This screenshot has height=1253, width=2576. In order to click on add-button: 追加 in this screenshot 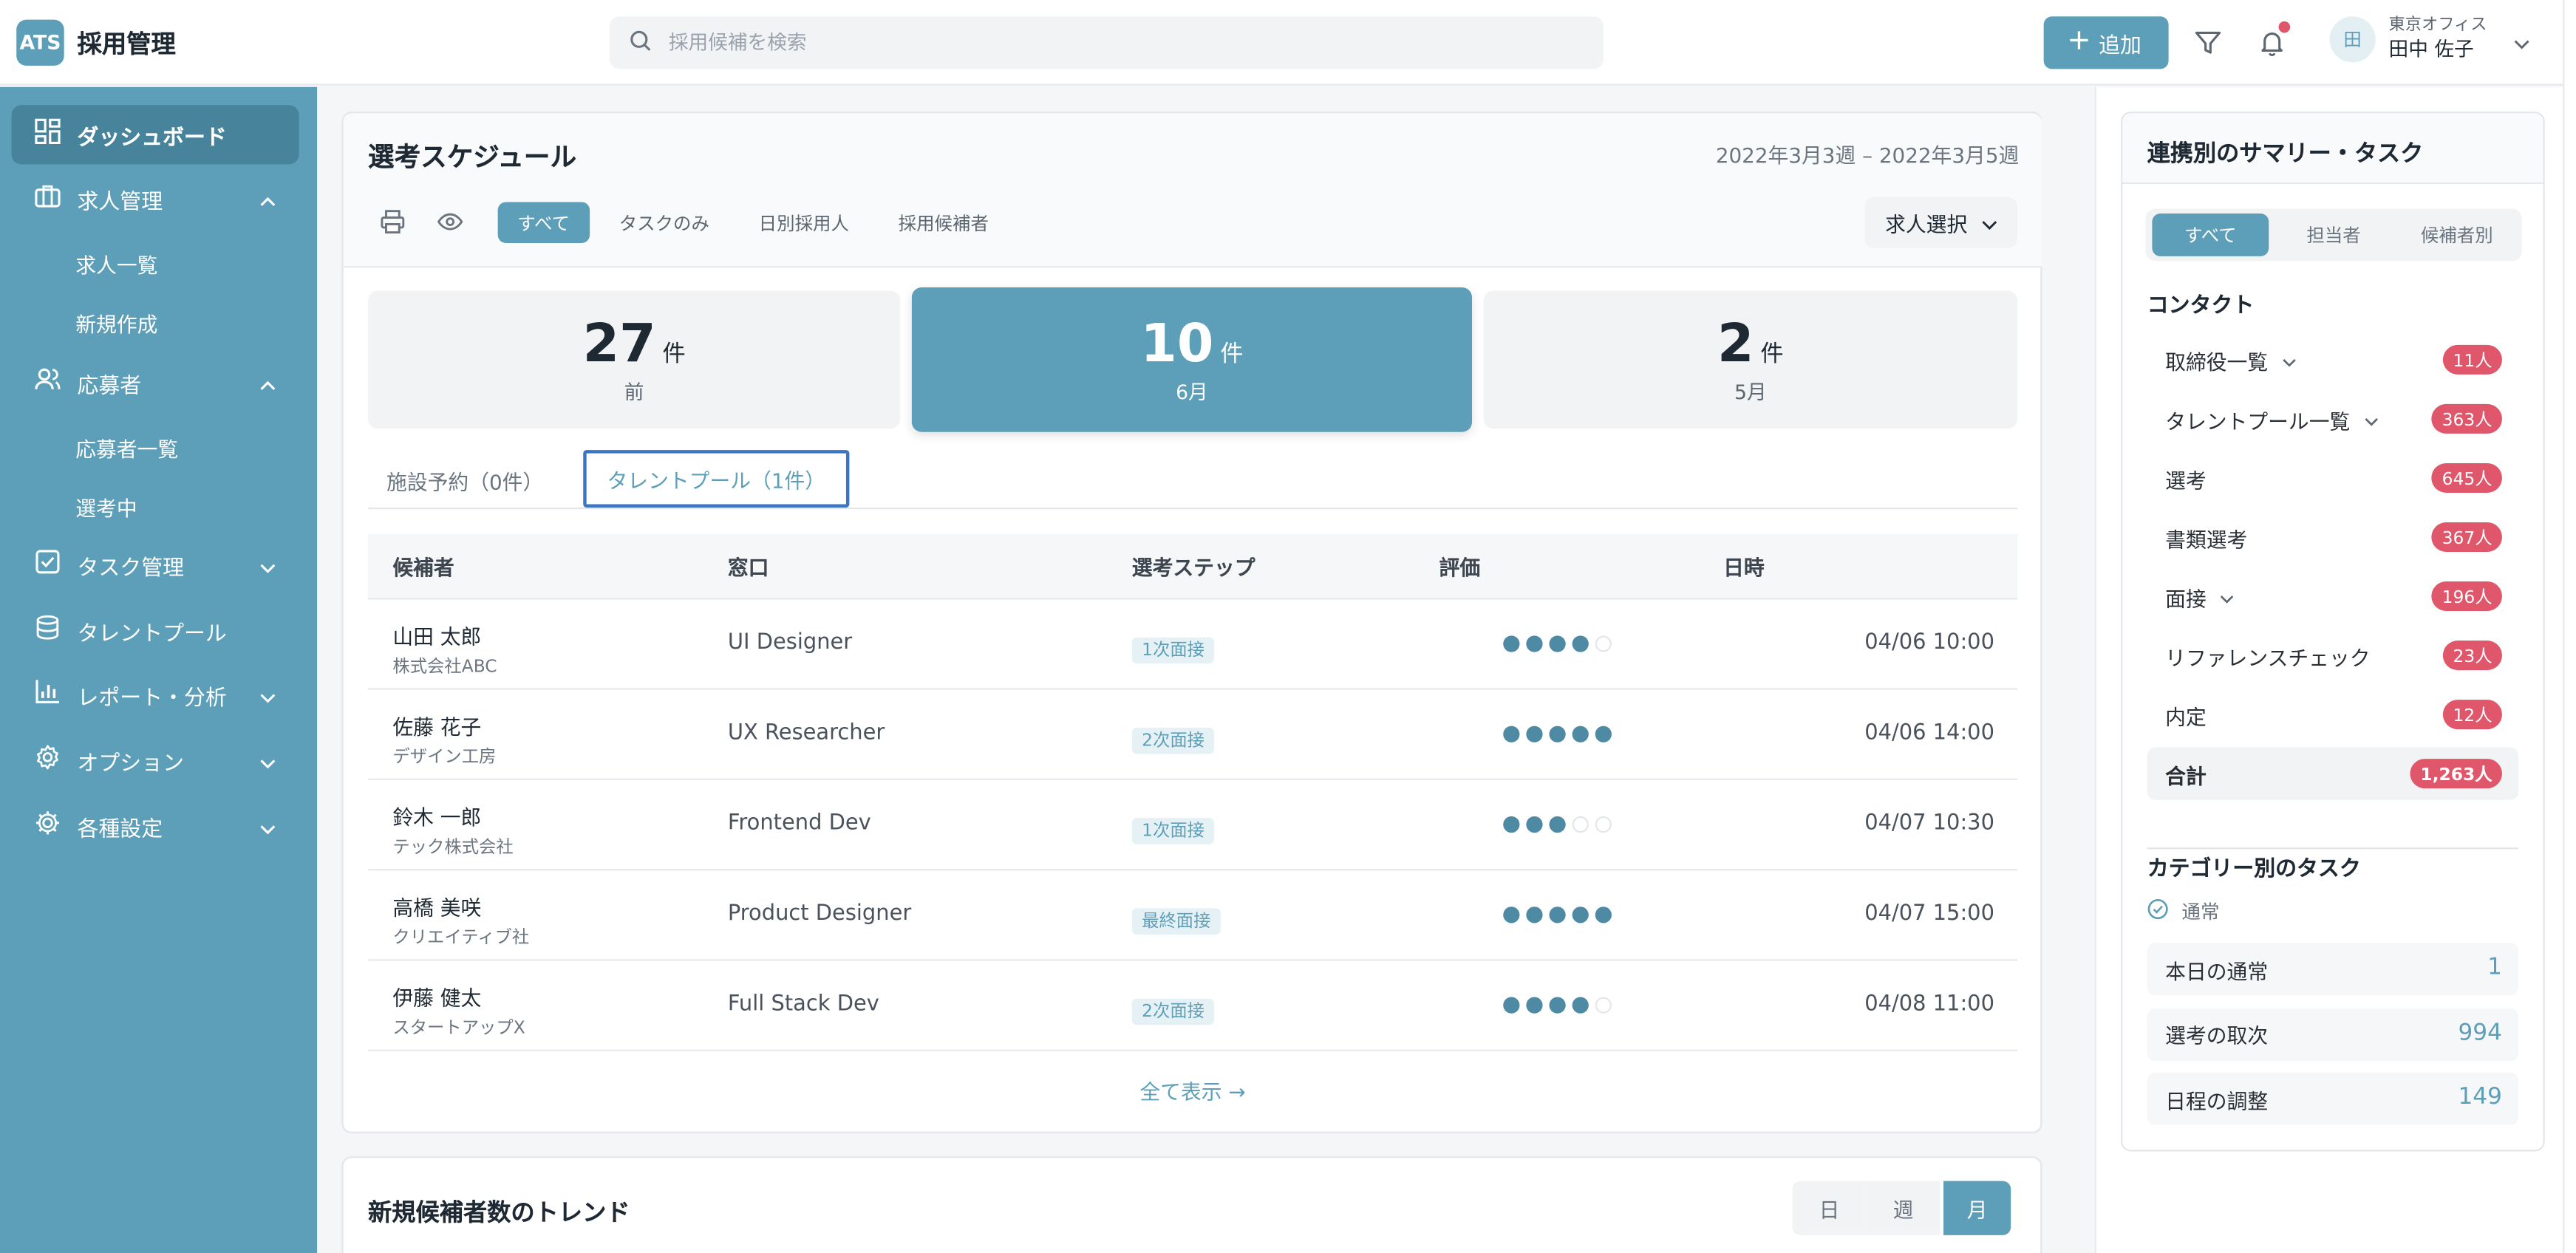, I will do `click(2106, 42)`.